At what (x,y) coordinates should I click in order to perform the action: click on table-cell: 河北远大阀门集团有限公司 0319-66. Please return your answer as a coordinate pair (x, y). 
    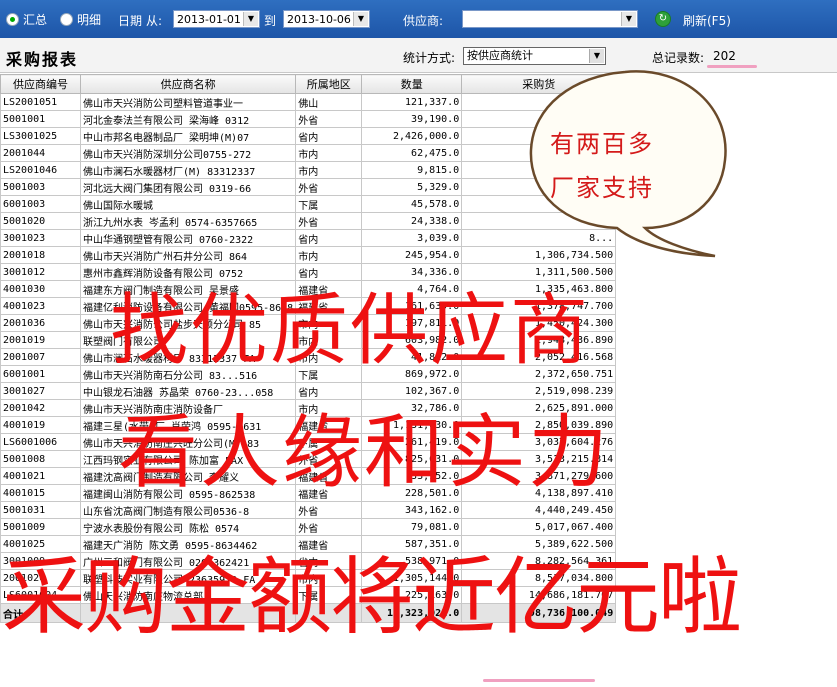
    Looking at the image, I should click on (188, 187).